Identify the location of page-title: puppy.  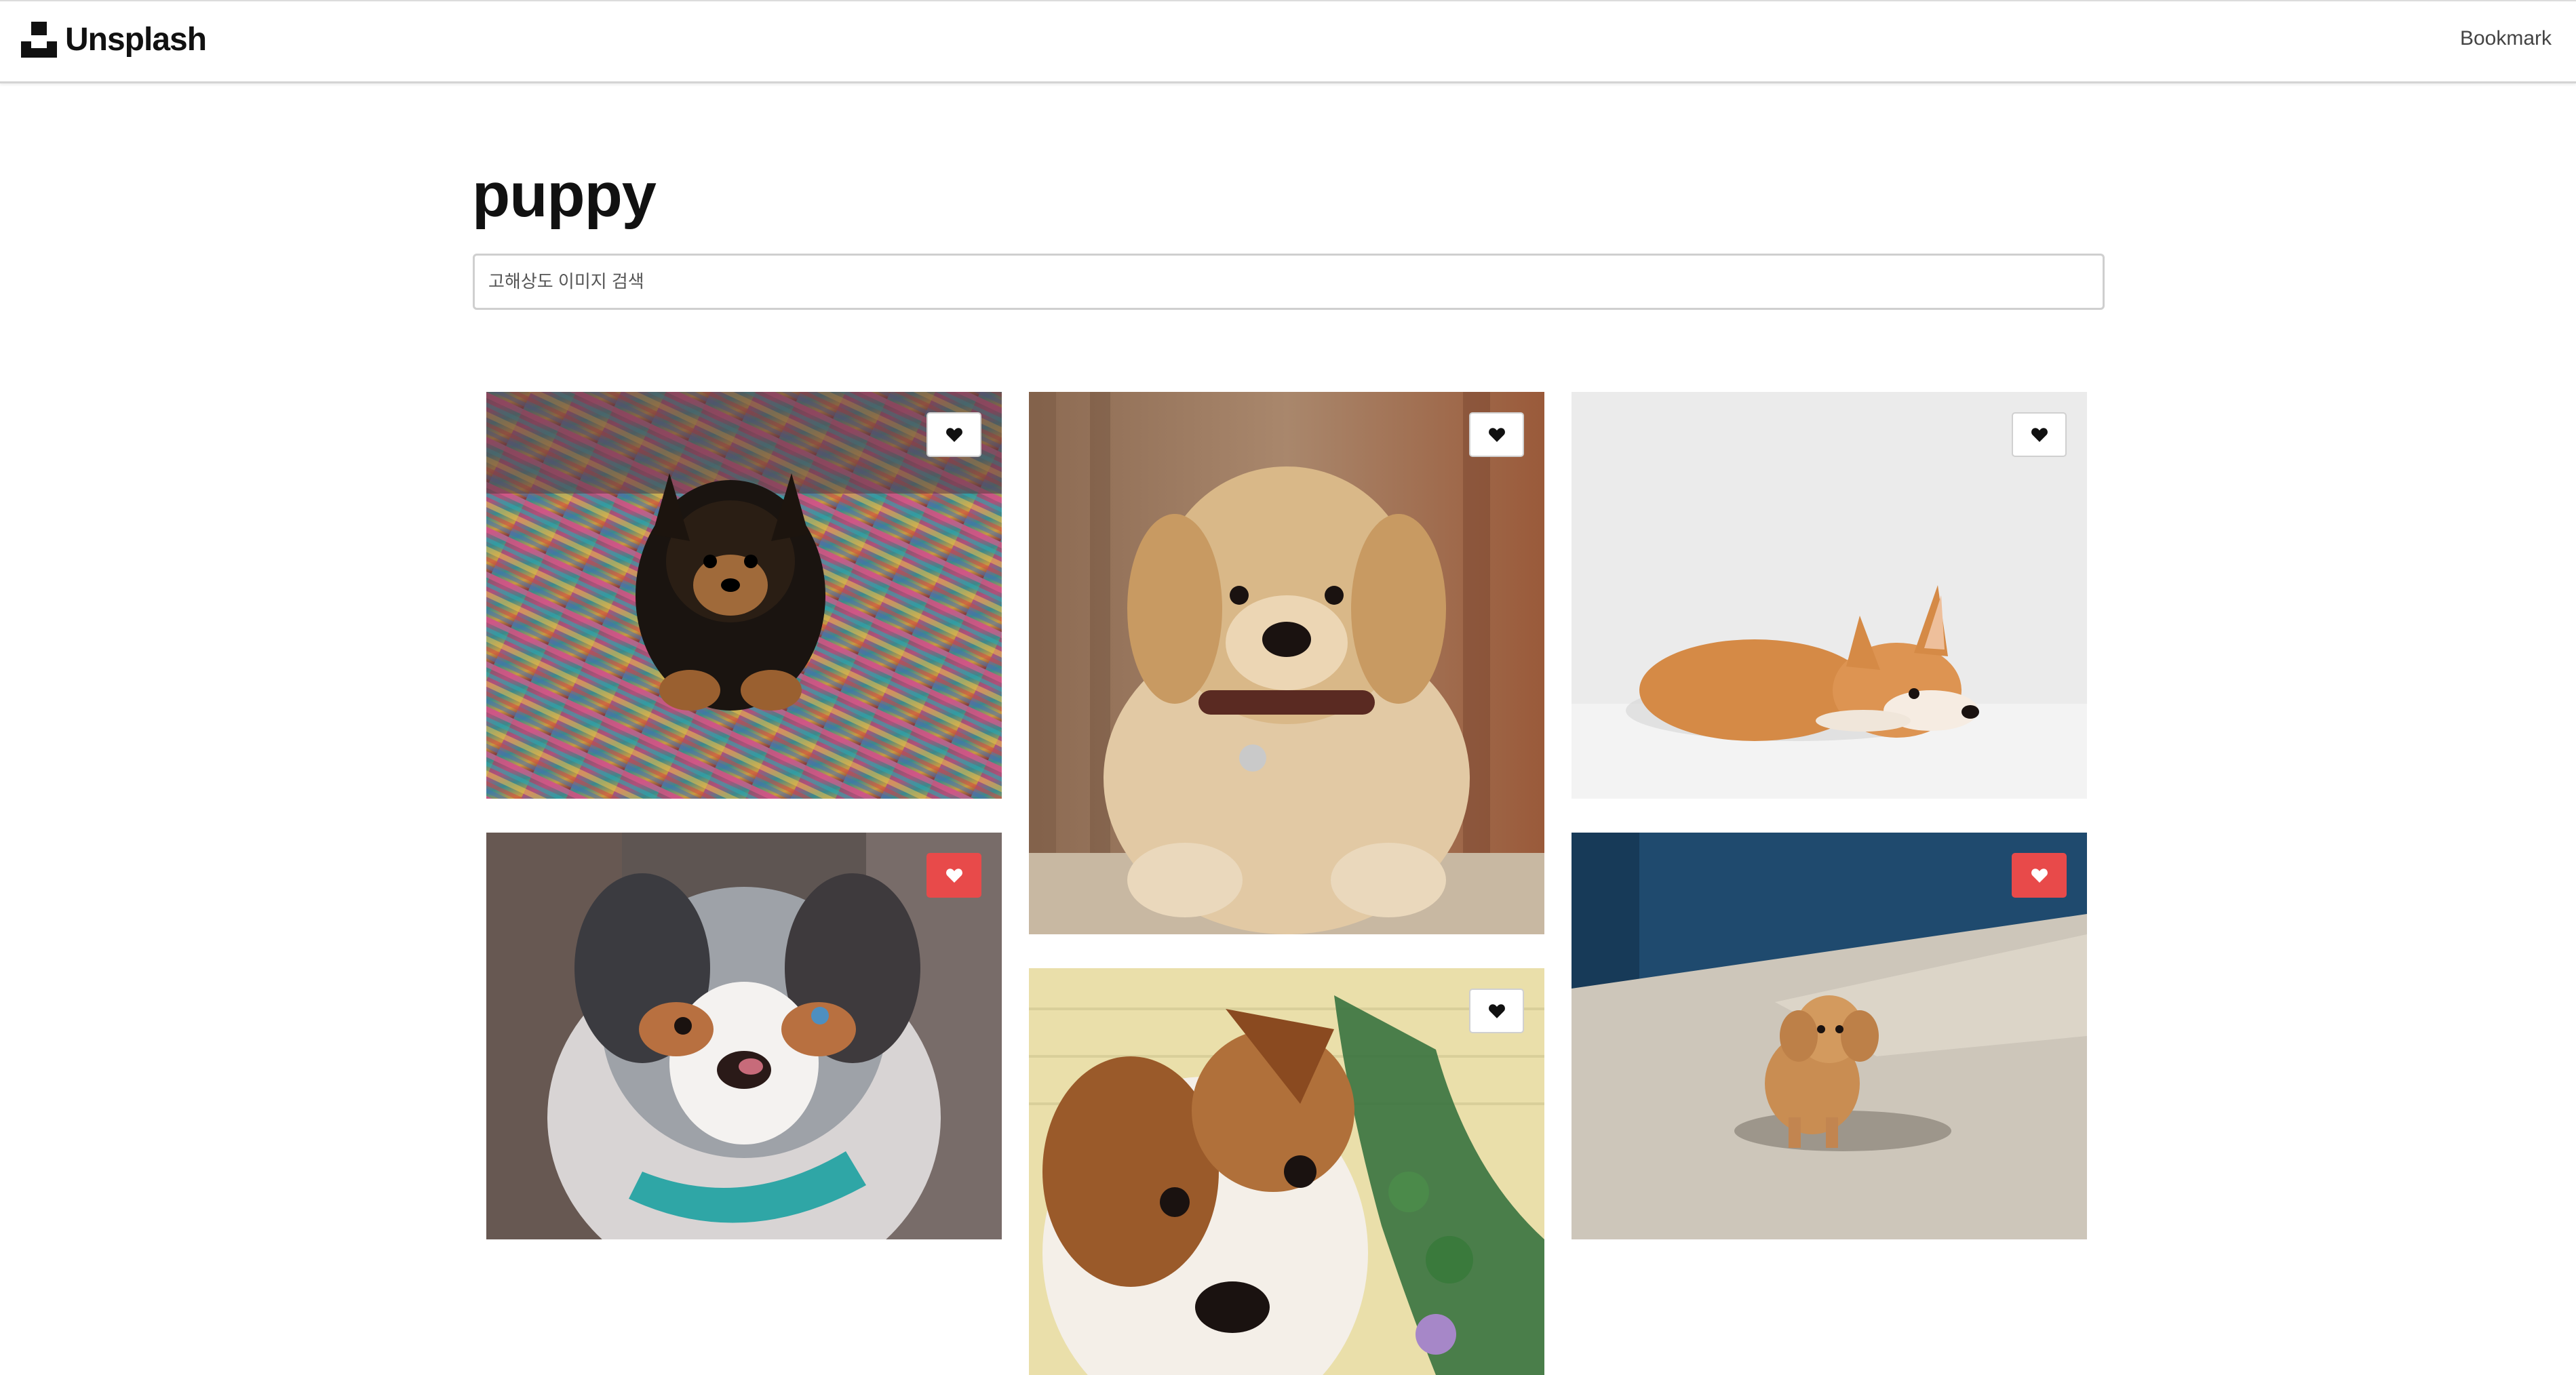
(564, 195).